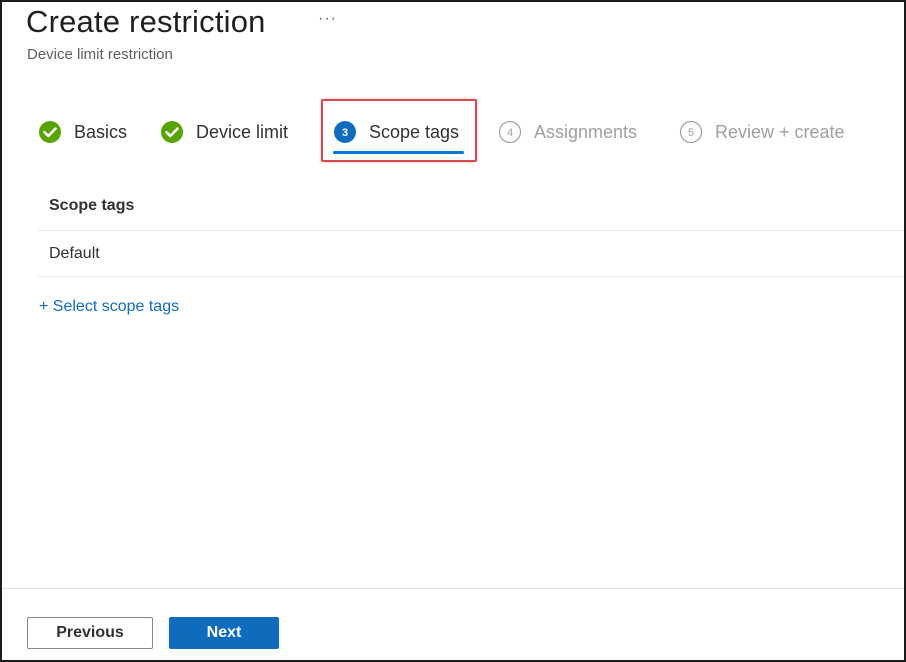 This screenshot has height=662, width=906. Describe the element at coordinates (471, 206) in the screenshot. I see `table-header: Scope tags` at that location.